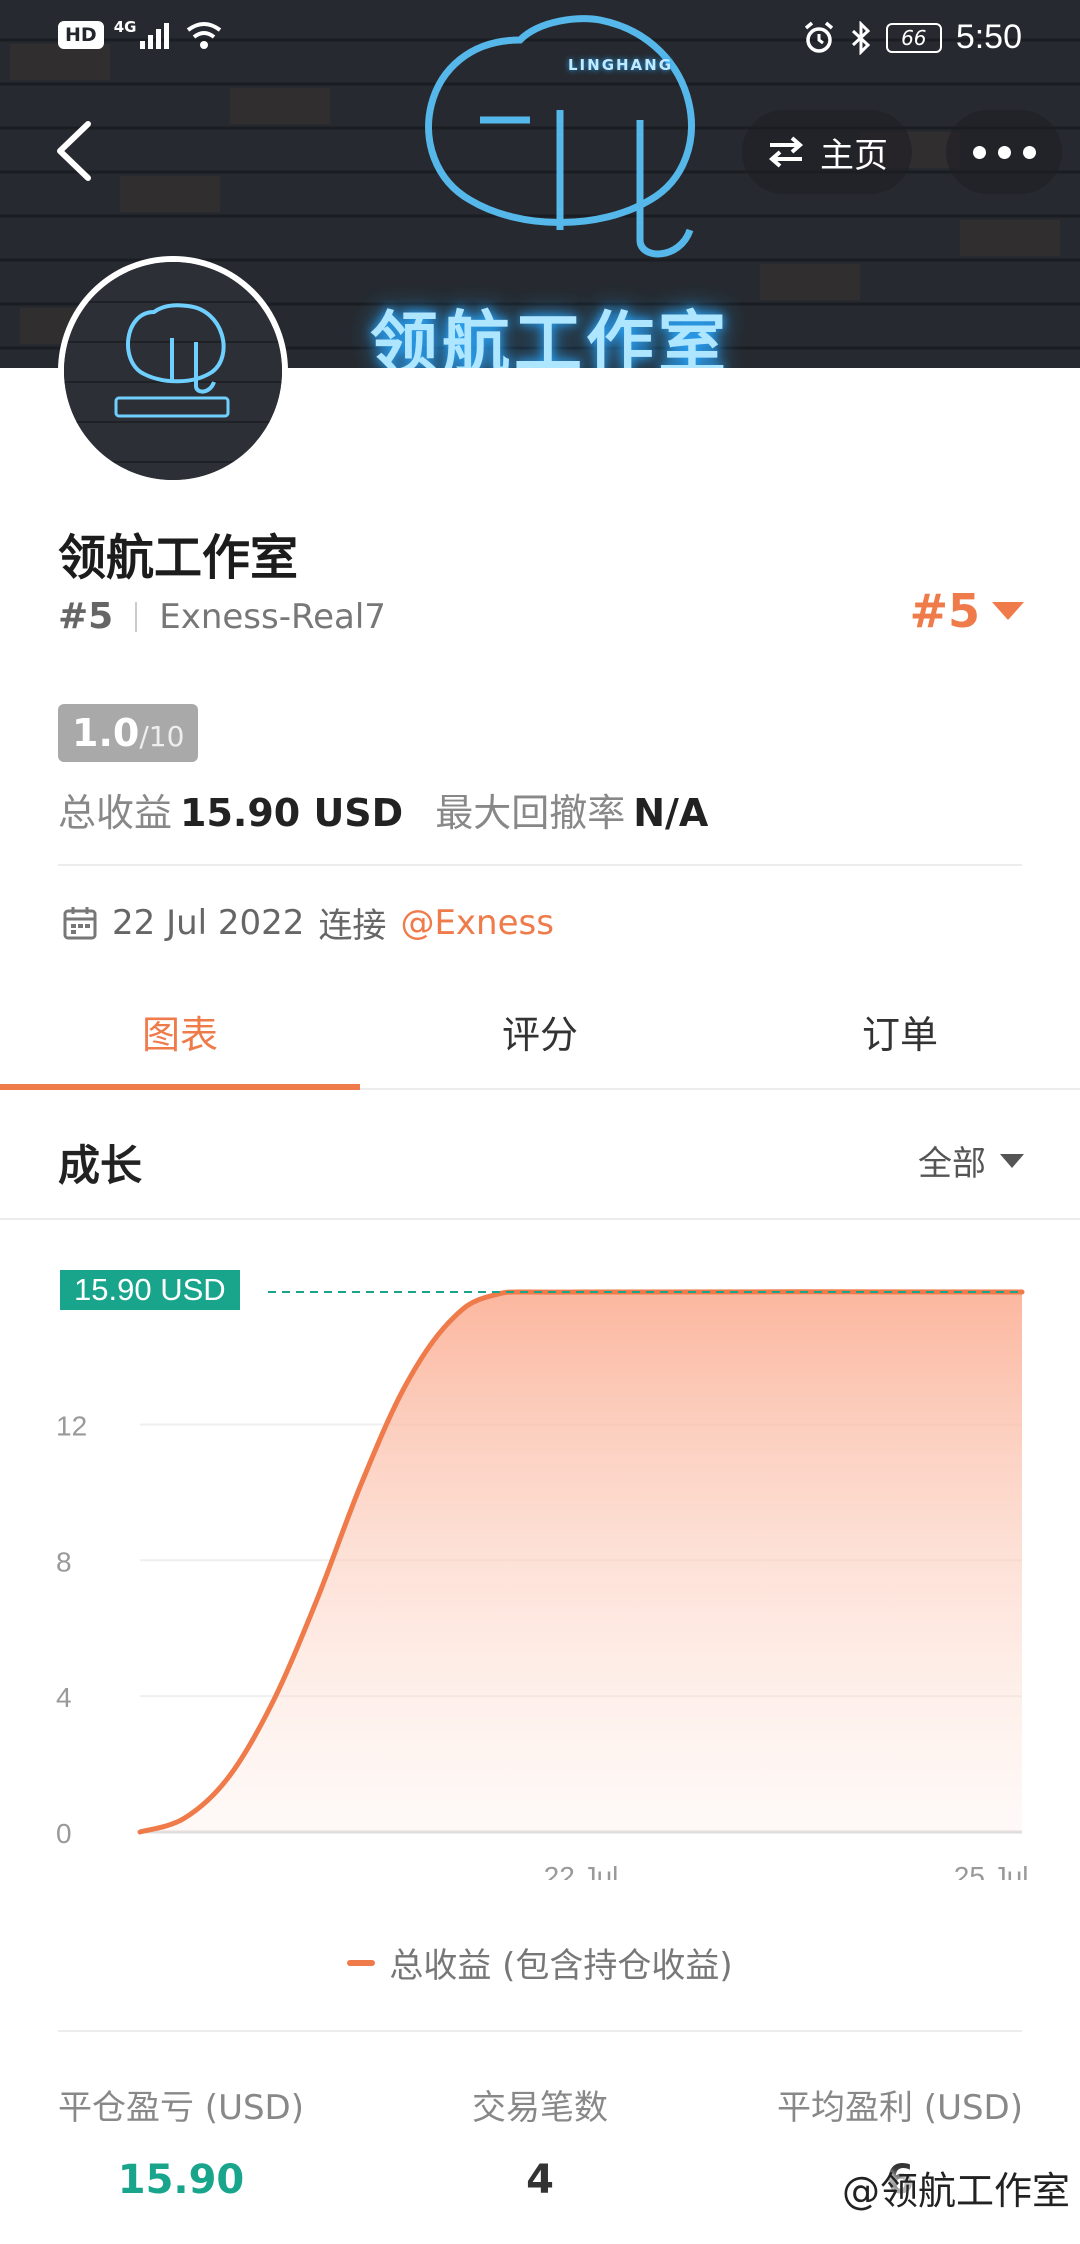 The width and height of the screenshot is (1080, 2244). Describe the element at coordinates (900, 1031) in the screenshot. I see `tab-orders: 订单` at that location.